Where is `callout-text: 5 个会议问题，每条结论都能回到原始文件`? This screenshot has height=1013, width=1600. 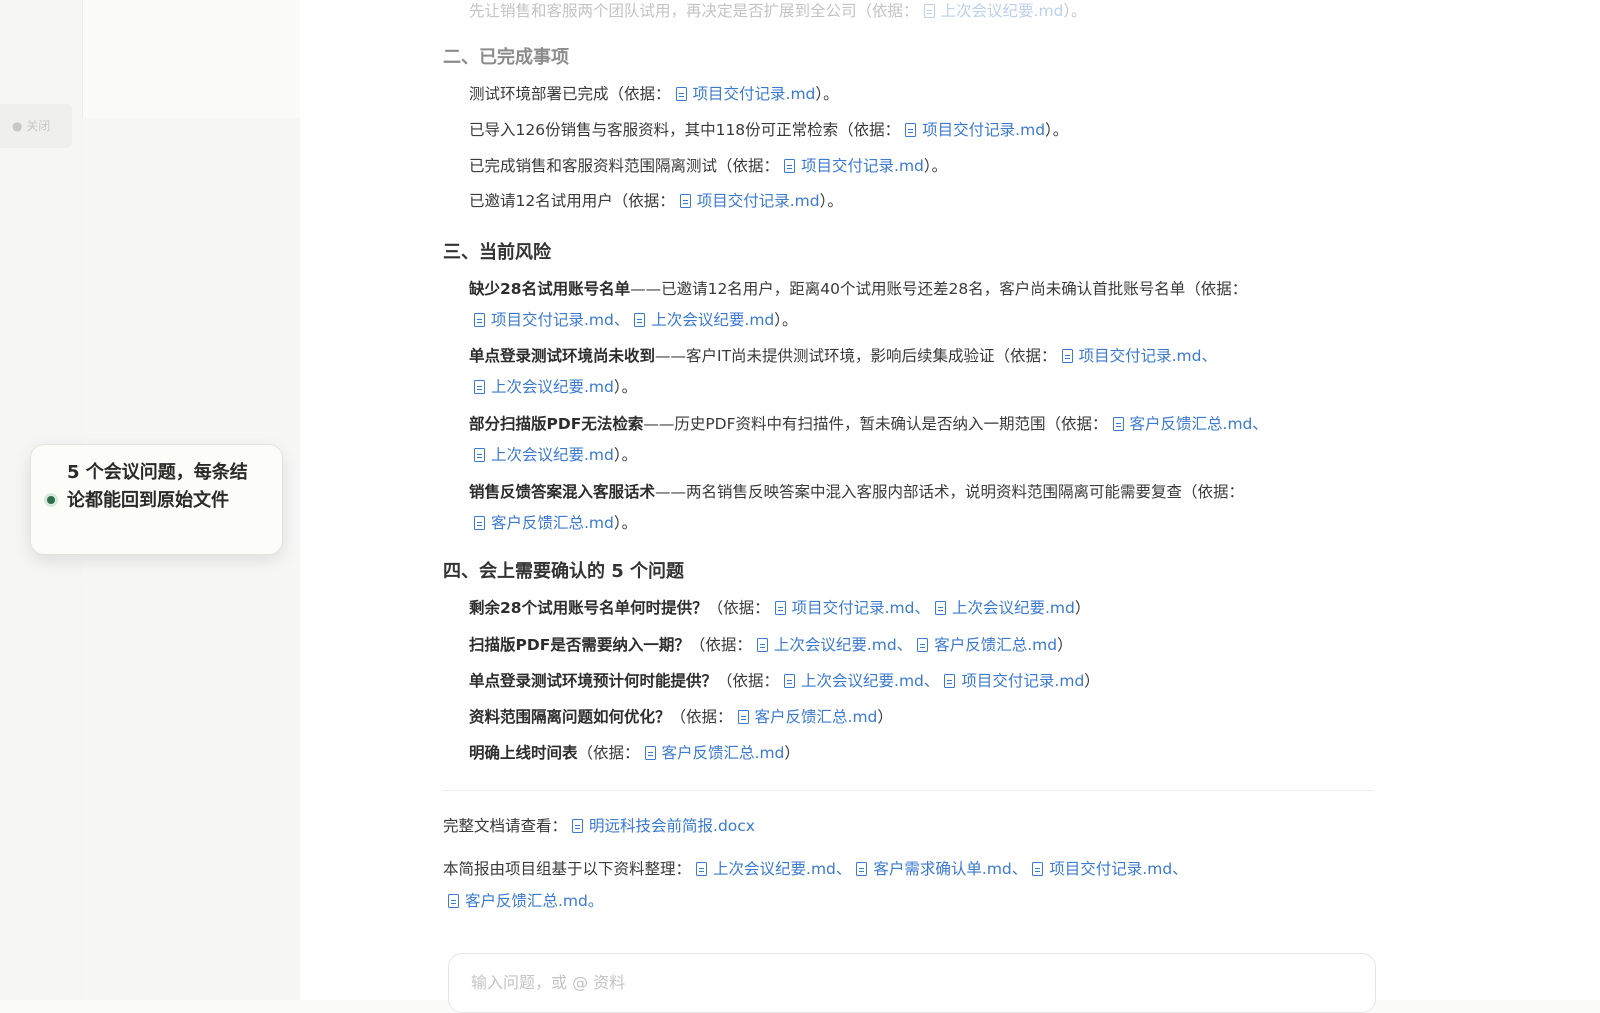 callout-text: 5 个会议问题，每条结论都能回到原始文件 is located at coordinates (157, 486).